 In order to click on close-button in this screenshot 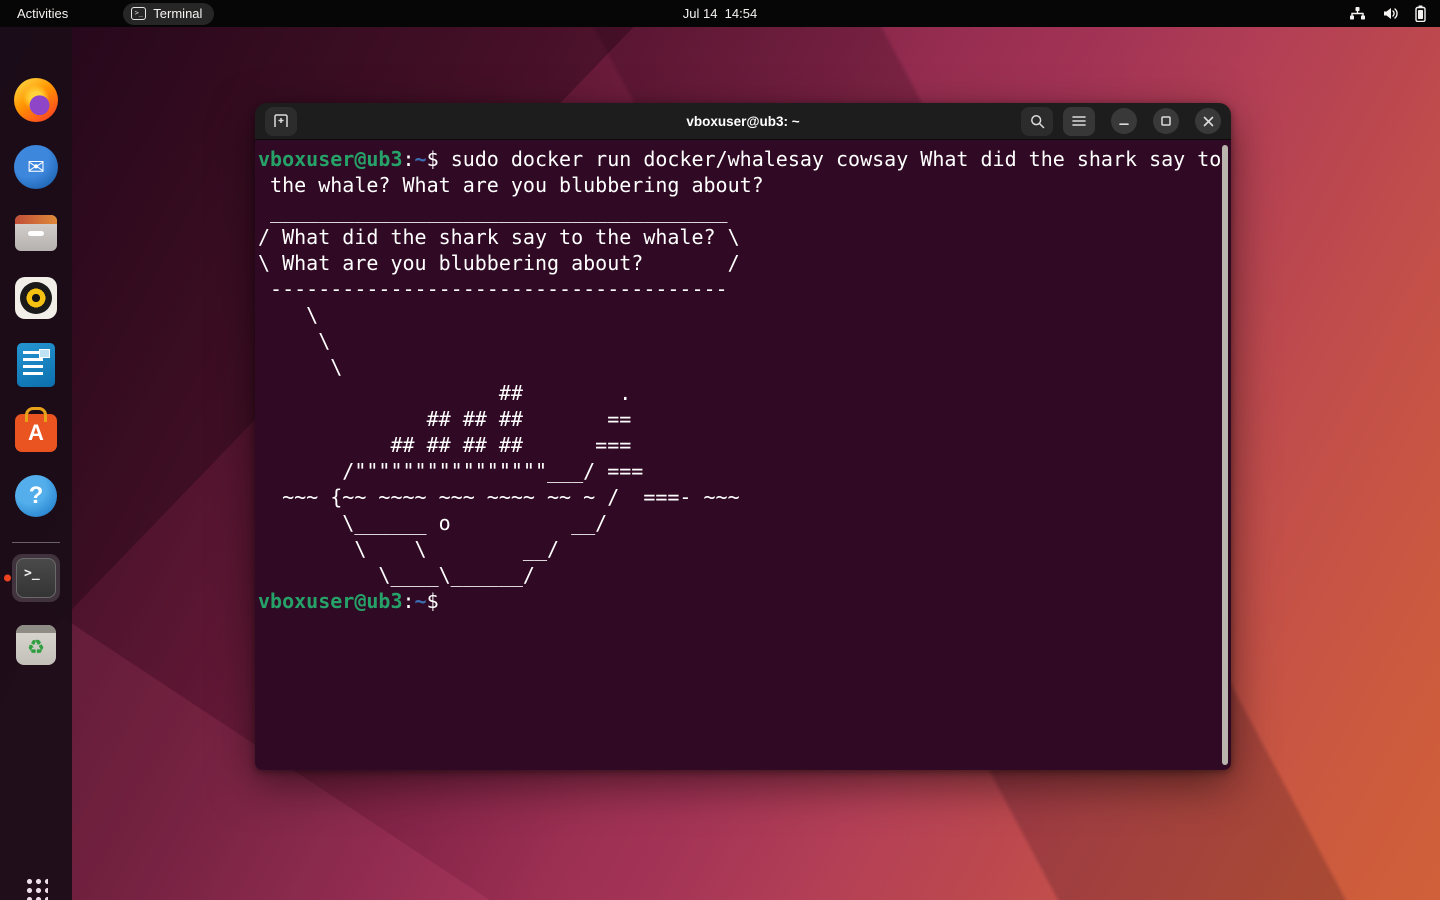, I will do `click(1208, 121)`.